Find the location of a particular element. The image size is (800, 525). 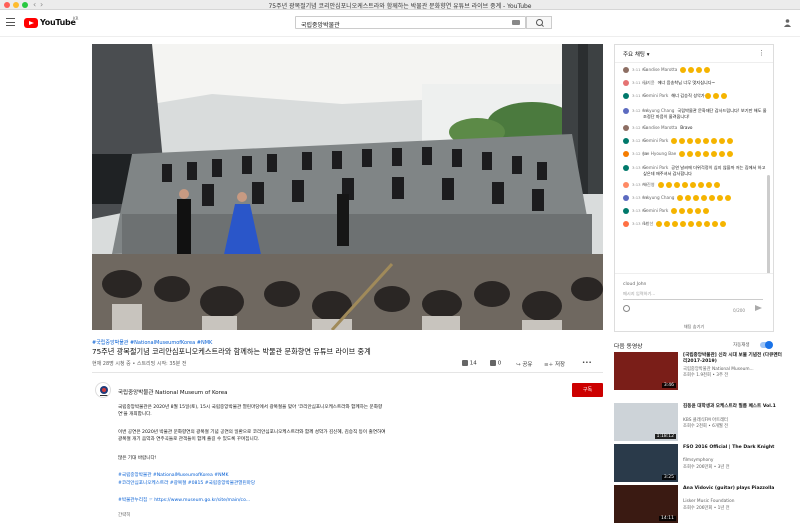

youtube-logo-icon is located at coordinates (31, 23).